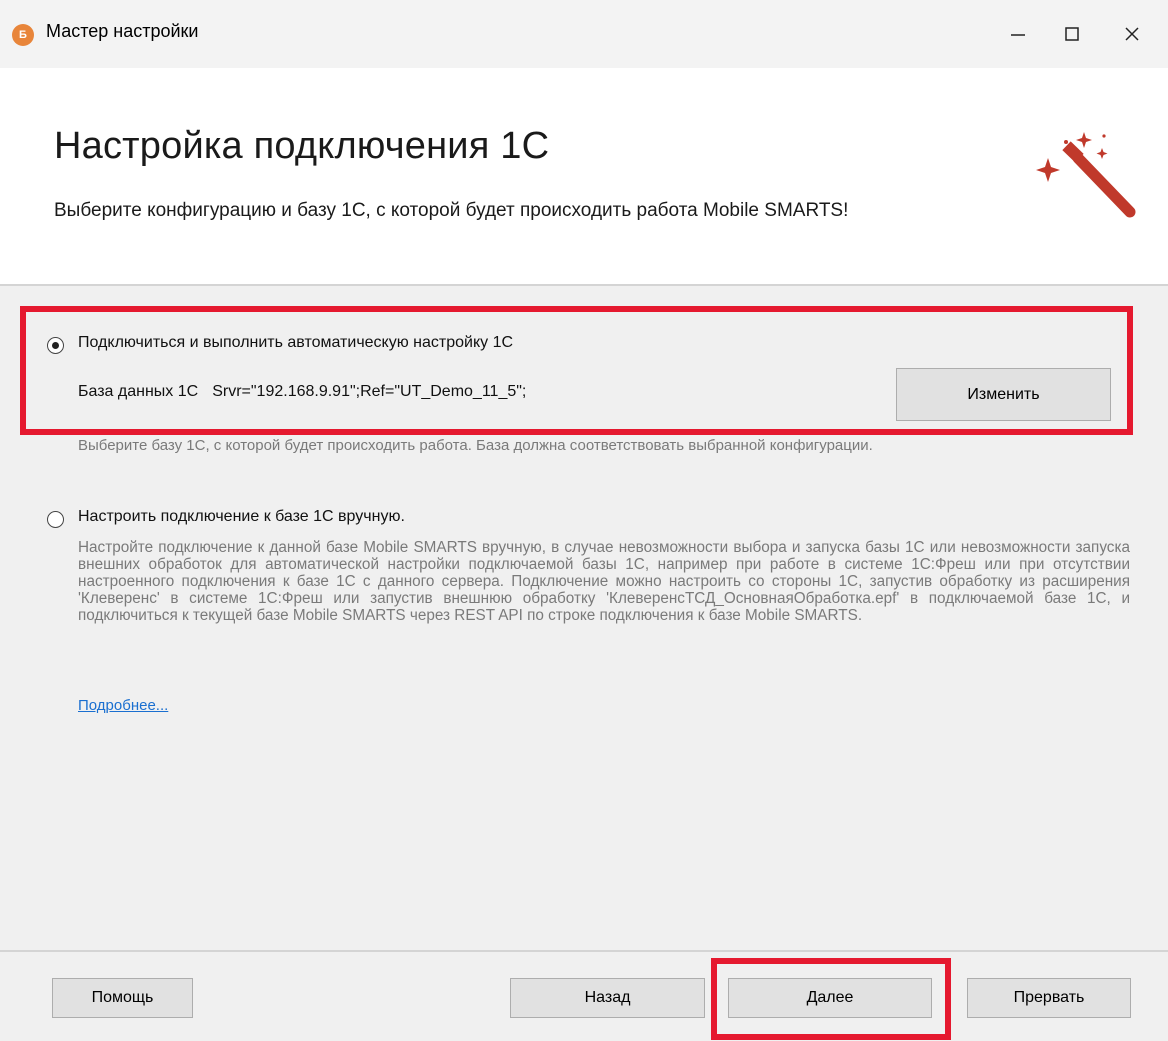  Describe the element at coordinates (1086, 175) in the screenshot. I see `magic-wand-icon` at that location.